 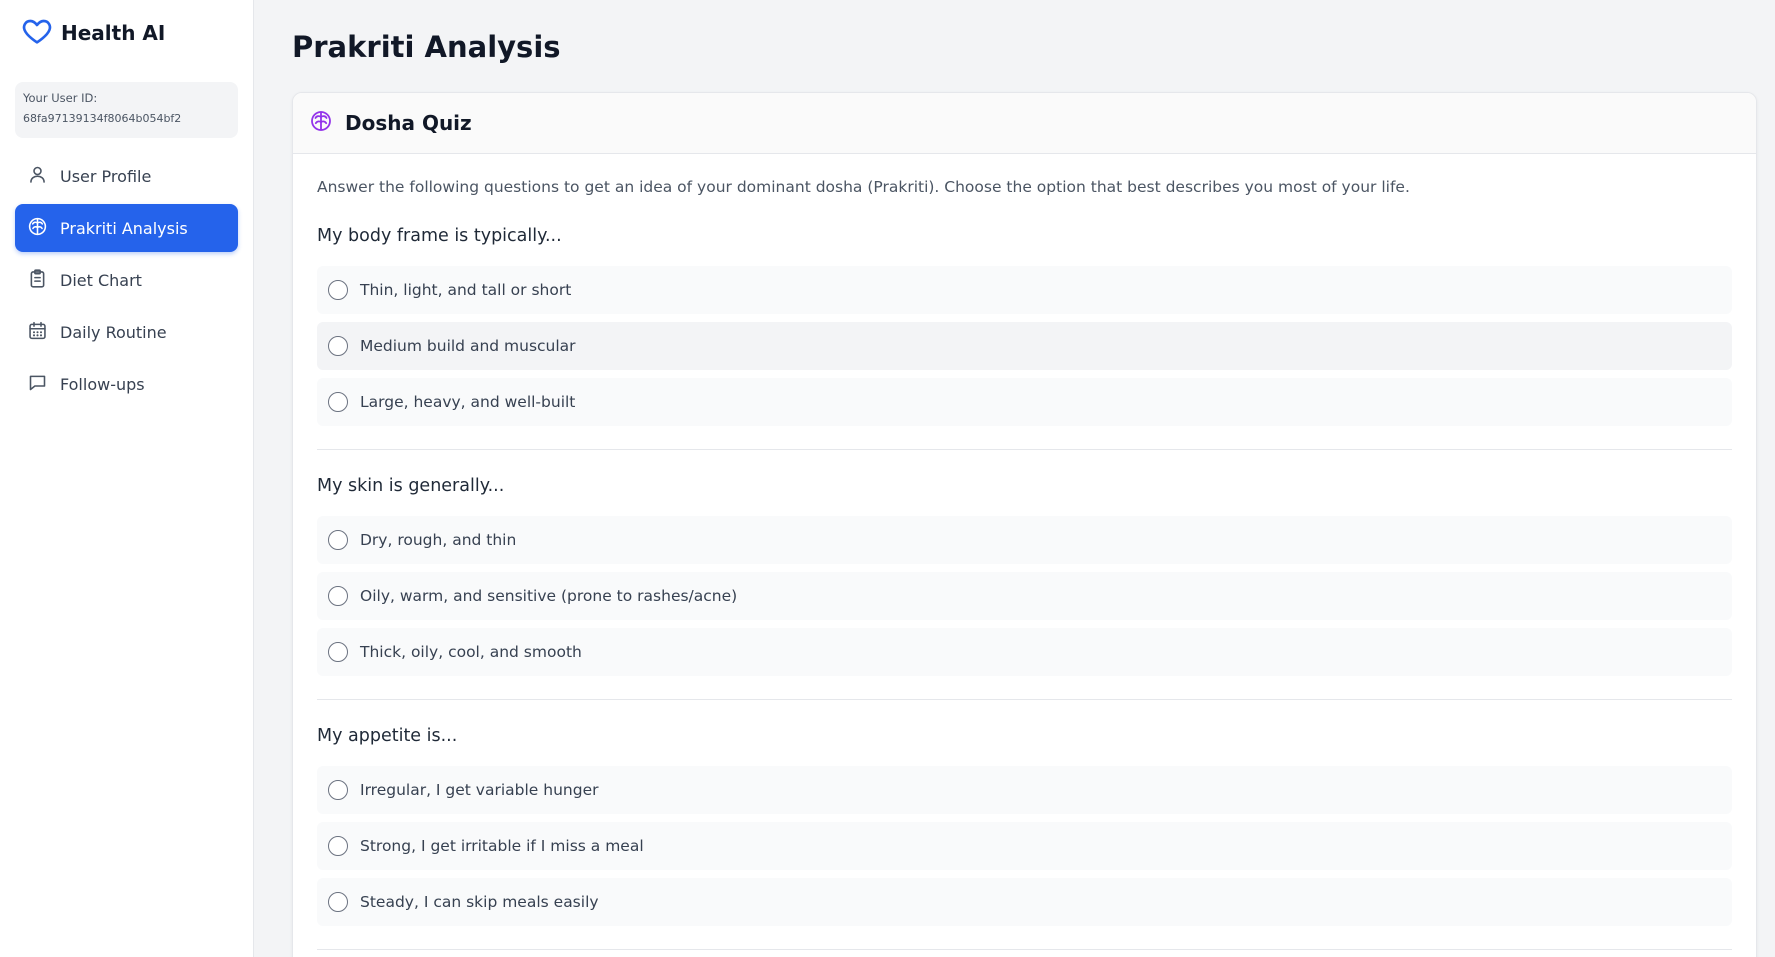 I want to click on card-header: Dosha Quiz, so click(x=1024, y=123).